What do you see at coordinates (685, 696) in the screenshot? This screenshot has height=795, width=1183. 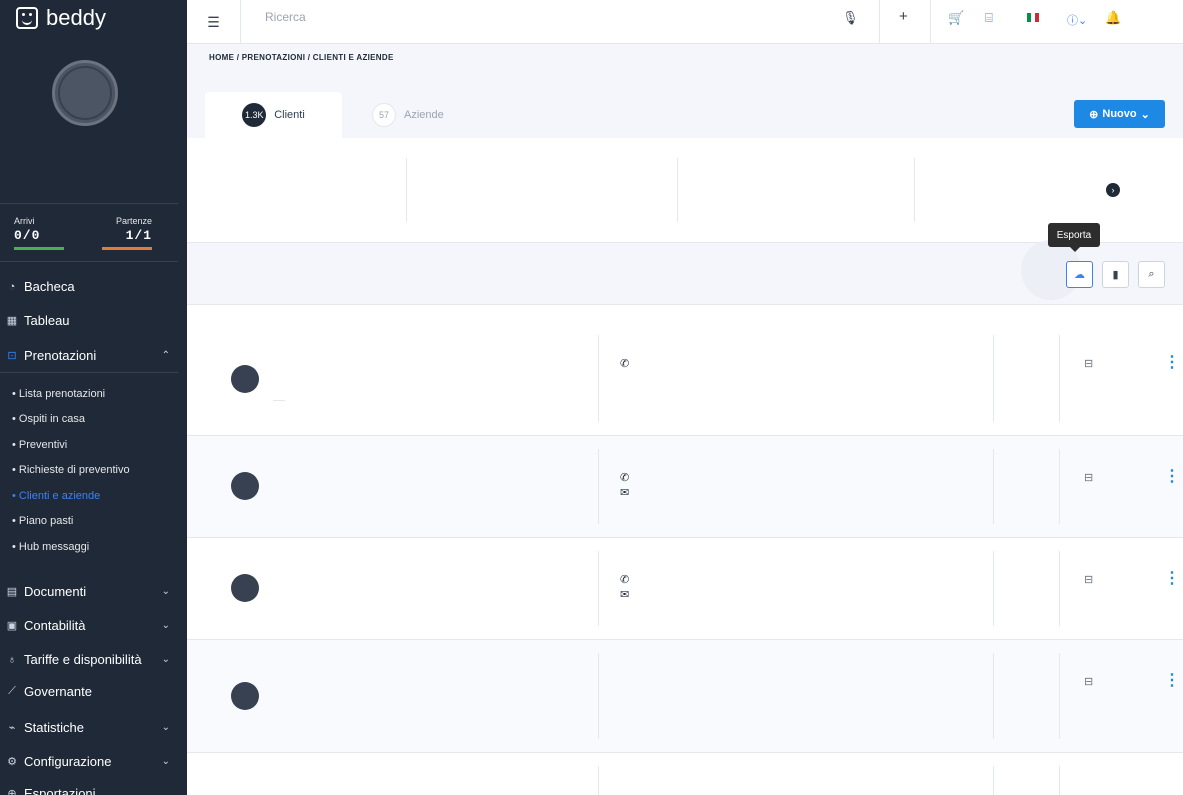 I see `table-row: ⊟ ⋮` at bounding box center [685, 696].